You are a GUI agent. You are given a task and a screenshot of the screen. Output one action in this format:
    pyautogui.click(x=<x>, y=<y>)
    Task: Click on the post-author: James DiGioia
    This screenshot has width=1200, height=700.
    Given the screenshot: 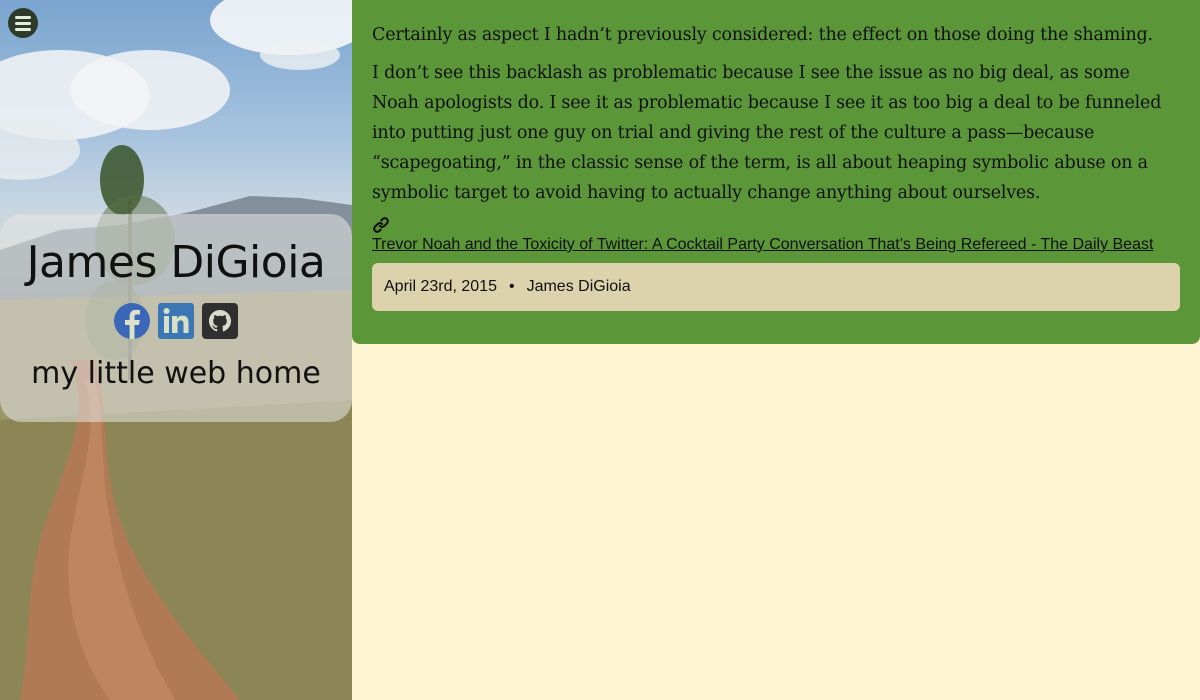 What is the action you would take?
    pyautogui.click(x=579, y=287)
    